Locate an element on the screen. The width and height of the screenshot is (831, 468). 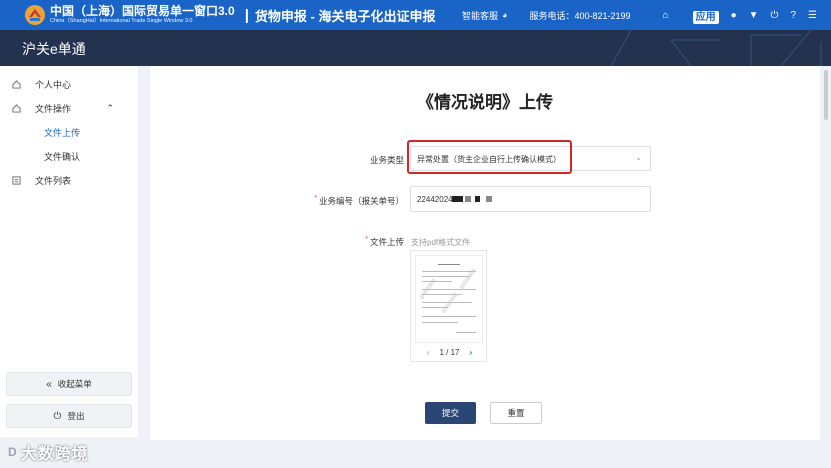
sidebar-item-personal-center: 个人中心 is located at coordinates (69, 84).